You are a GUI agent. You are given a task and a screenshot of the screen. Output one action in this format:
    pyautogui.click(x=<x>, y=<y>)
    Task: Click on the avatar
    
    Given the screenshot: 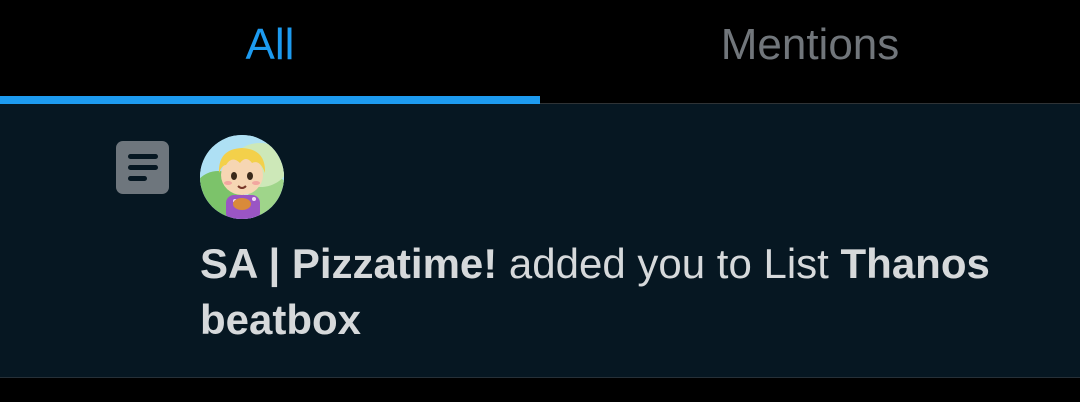 What is the action you would take?
    pyautogui.click(x=242, y=177)
    